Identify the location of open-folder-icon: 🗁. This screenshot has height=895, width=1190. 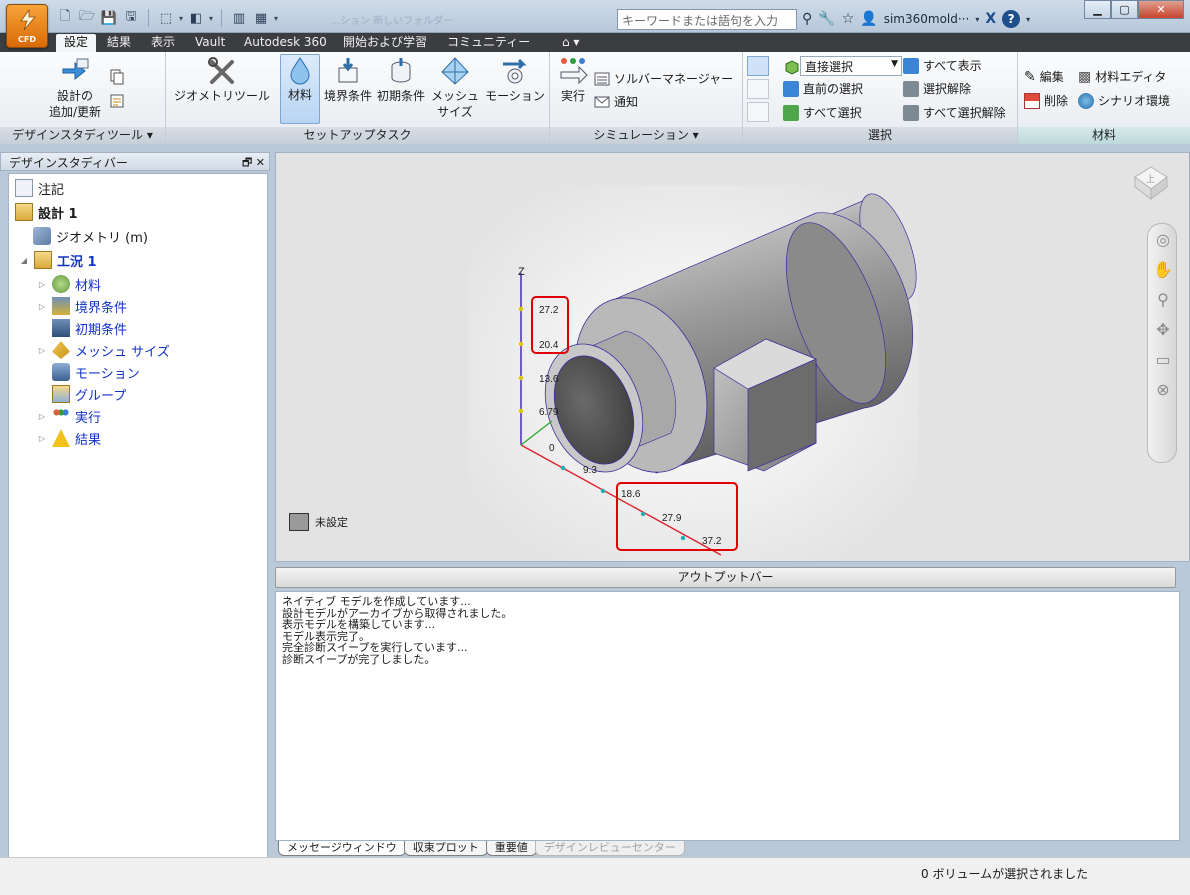
(87, 18).